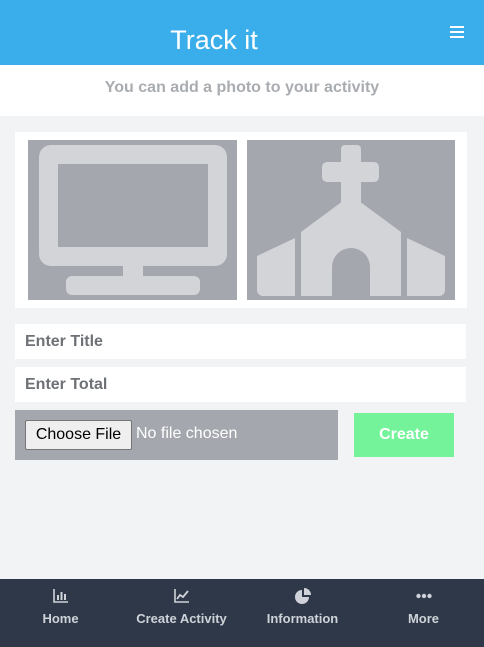  I want to click on photo-hint-text: You can add a photo to your activity, so click(242, 87).